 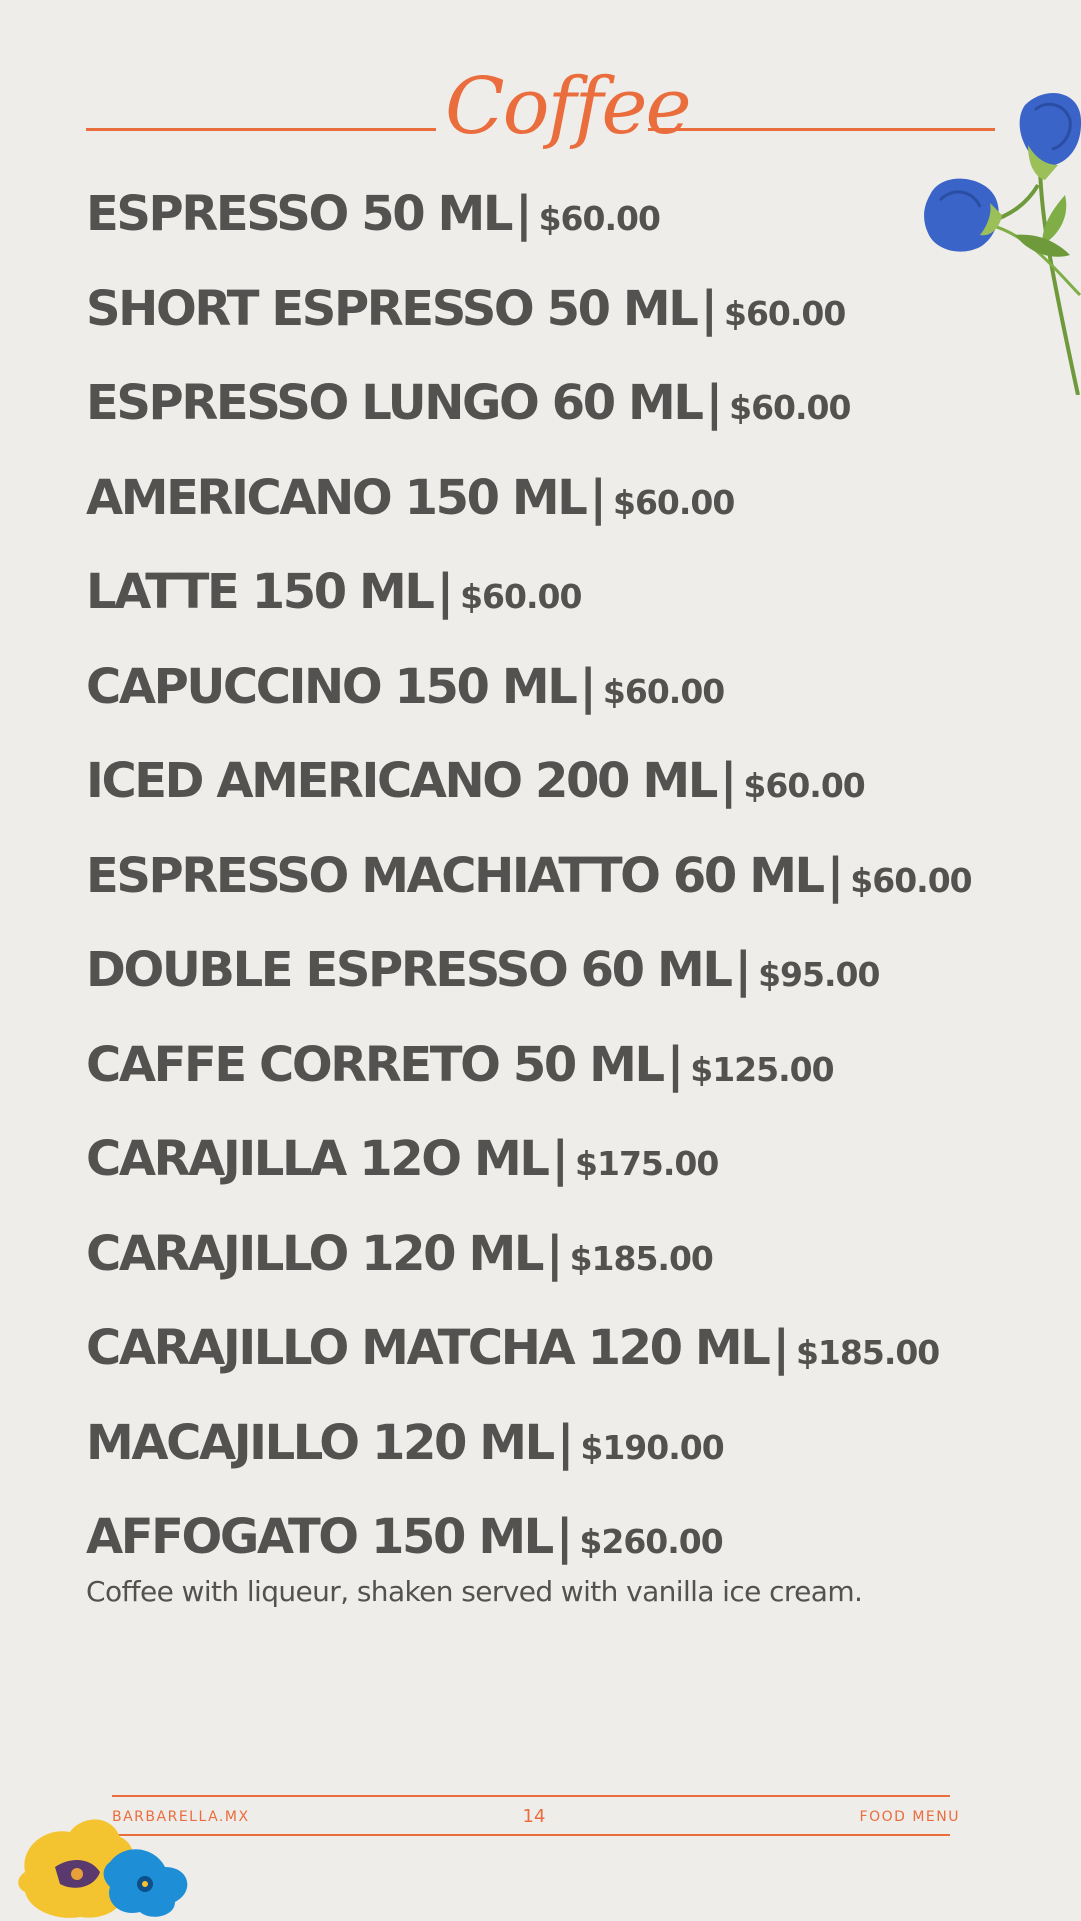 I want to click on menu-item: SHORT ESPRESSO 50 ML| $60.00, so click(x=526, y=328).